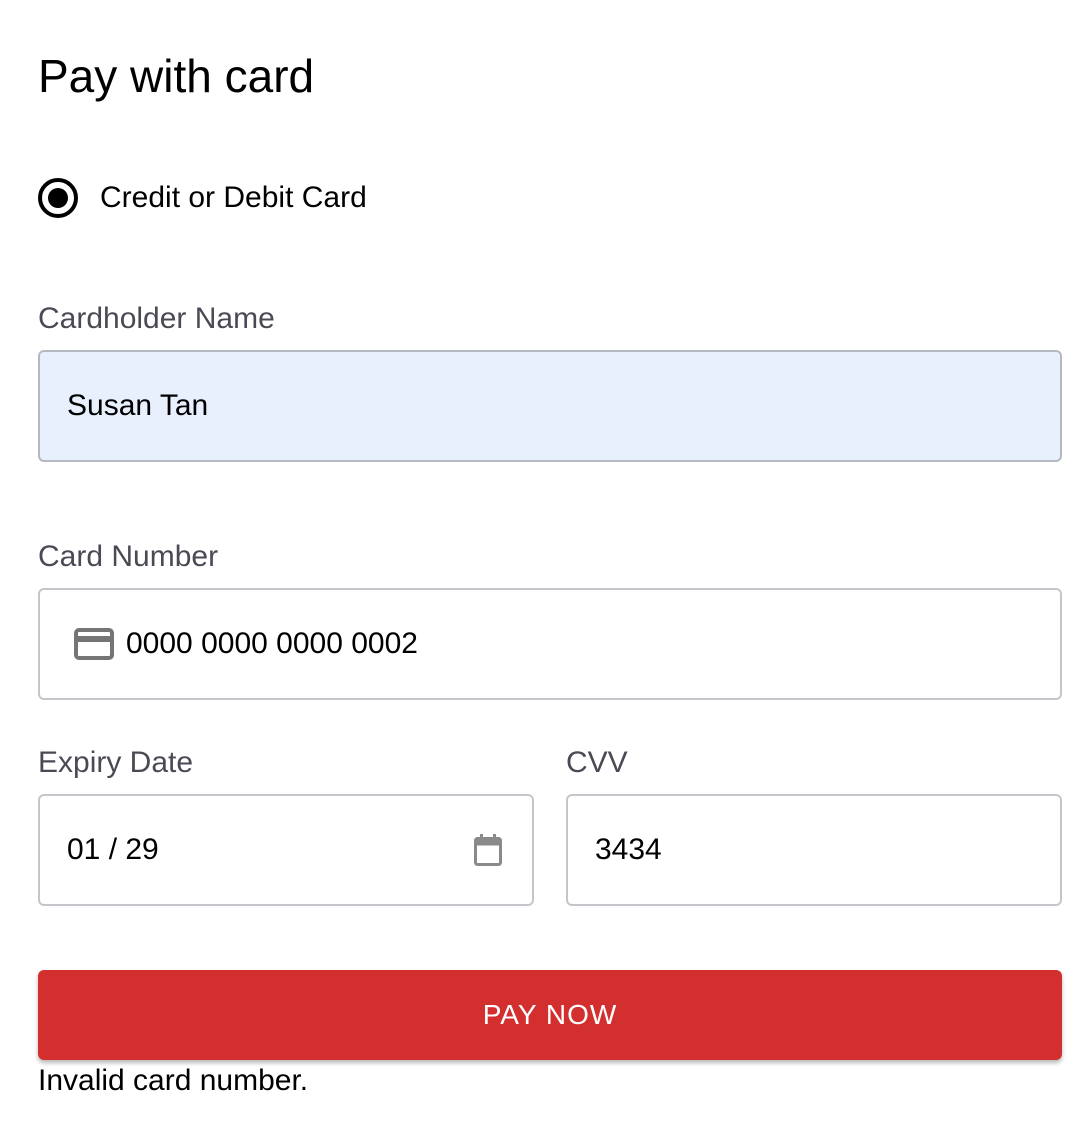 The image size is (1090, 1140). I want to click on credit-card-icon, so click(94, 644).